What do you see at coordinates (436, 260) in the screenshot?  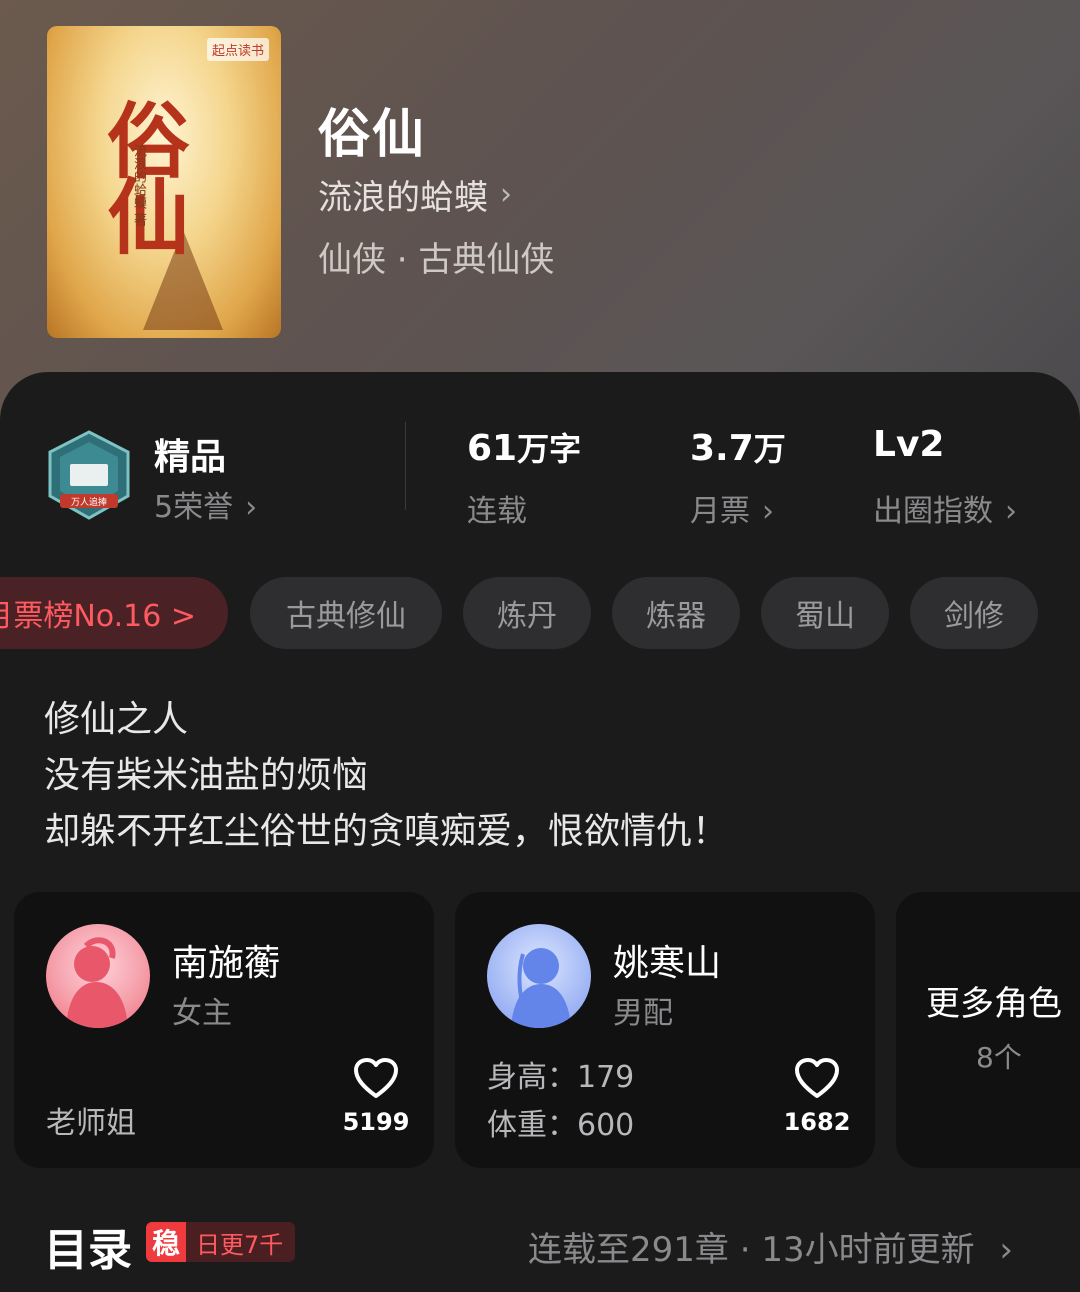 I see `book-genre: 仙侠 · 古典仙侠` at bounding box center [436, 260].